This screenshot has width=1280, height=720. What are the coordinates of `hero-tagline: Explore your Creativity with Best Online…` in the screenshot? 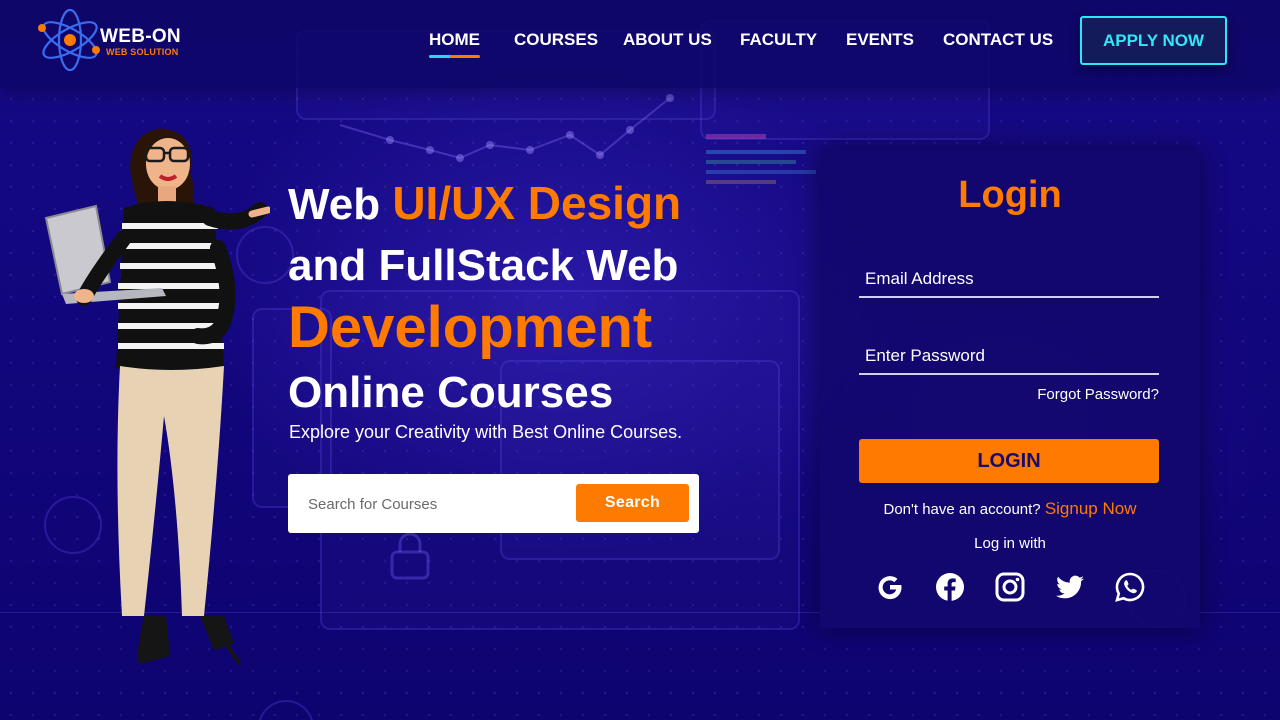 It's located at (486, 432).